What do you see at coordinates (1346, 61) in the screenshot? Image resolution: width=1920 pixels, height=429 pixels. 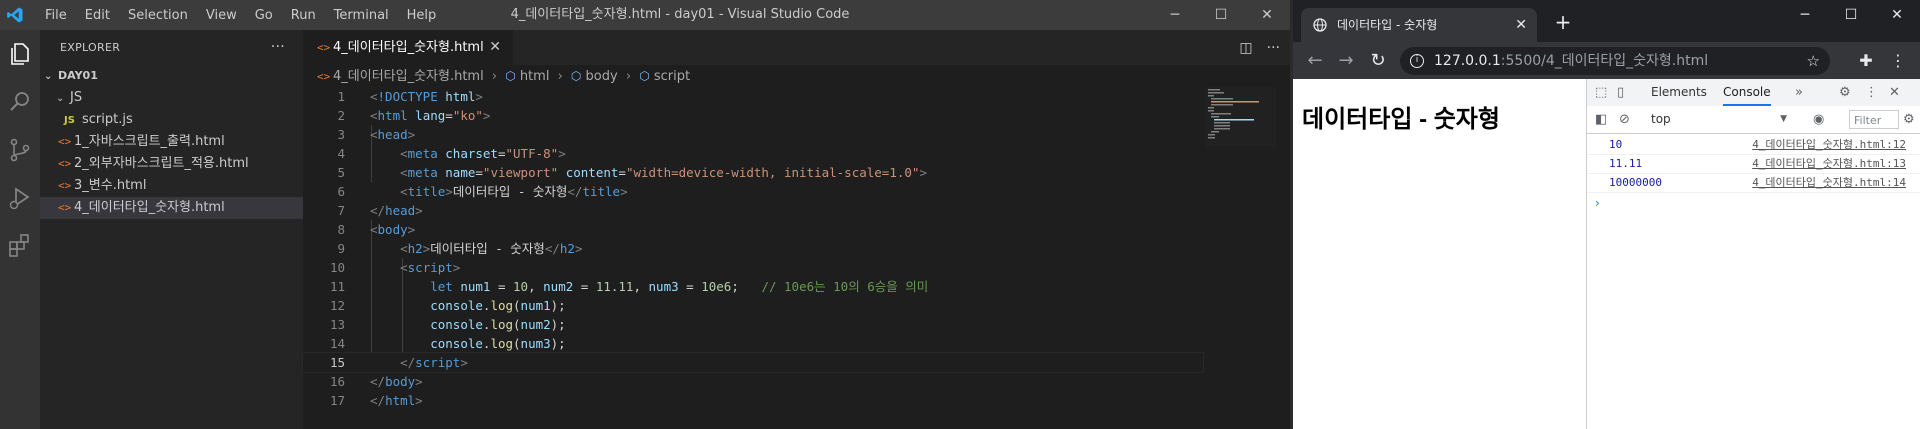 I see `forward-icon: →` at bounding box center [1346, 61].